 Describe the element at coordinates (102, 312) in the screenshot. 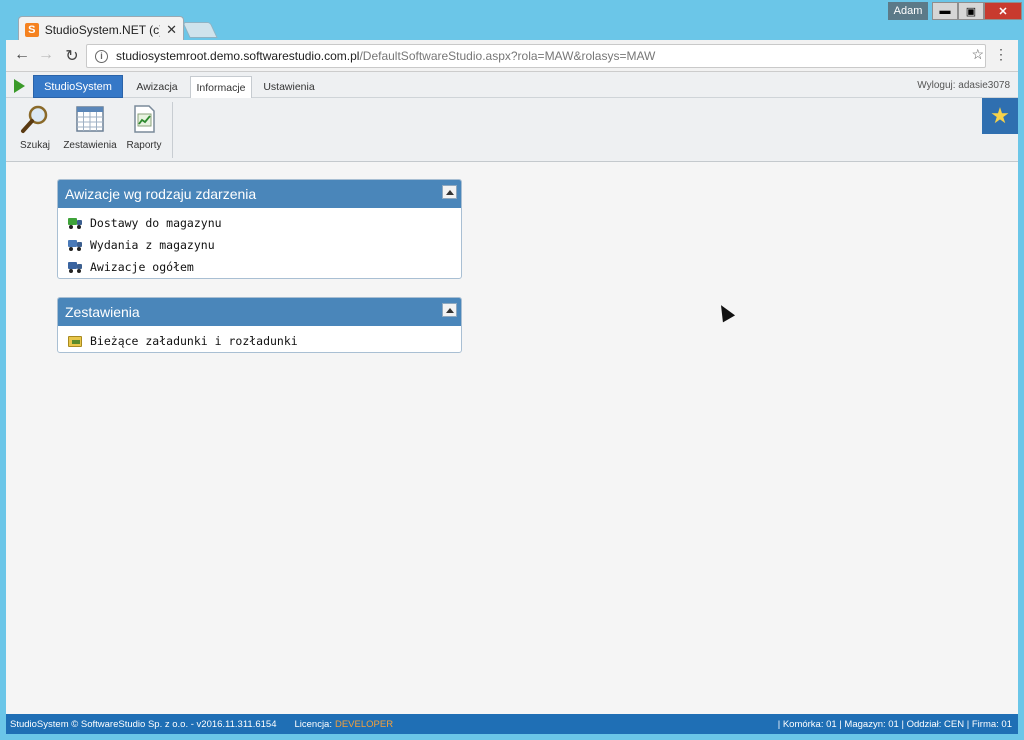

I see `panel-title: Zestawienia` at that location.